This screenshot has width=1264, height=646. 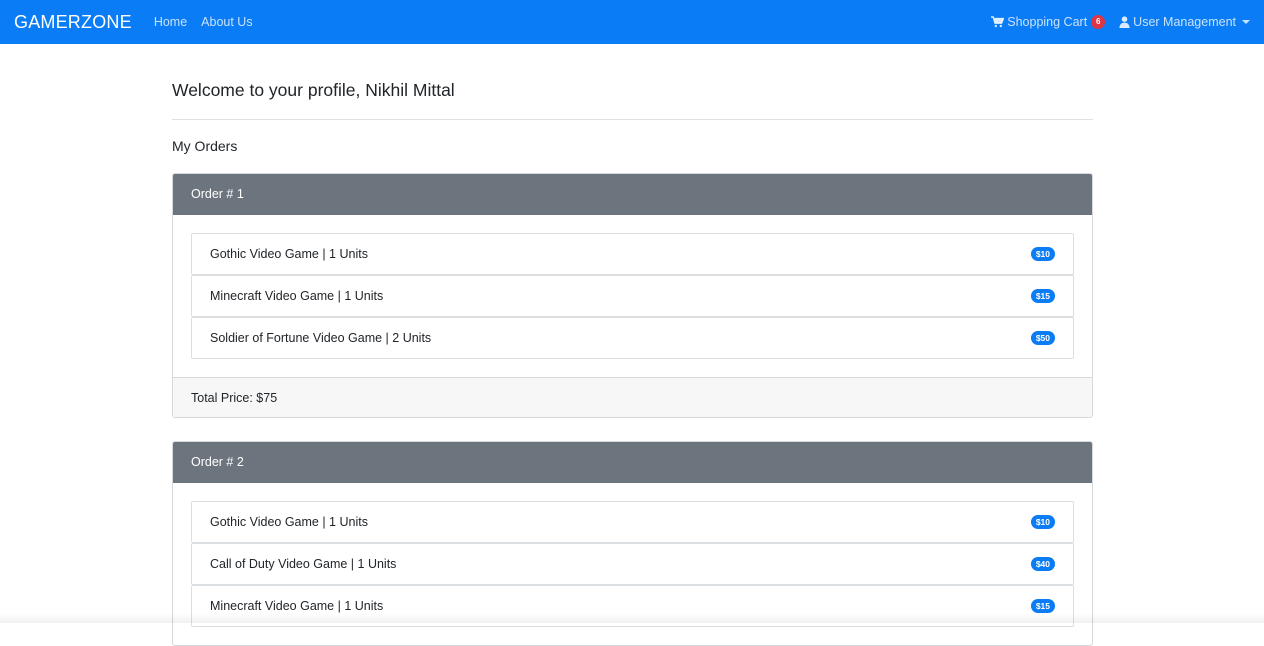 I want to click on nav-link-about-us: About Us, so click(x=226, y=22).